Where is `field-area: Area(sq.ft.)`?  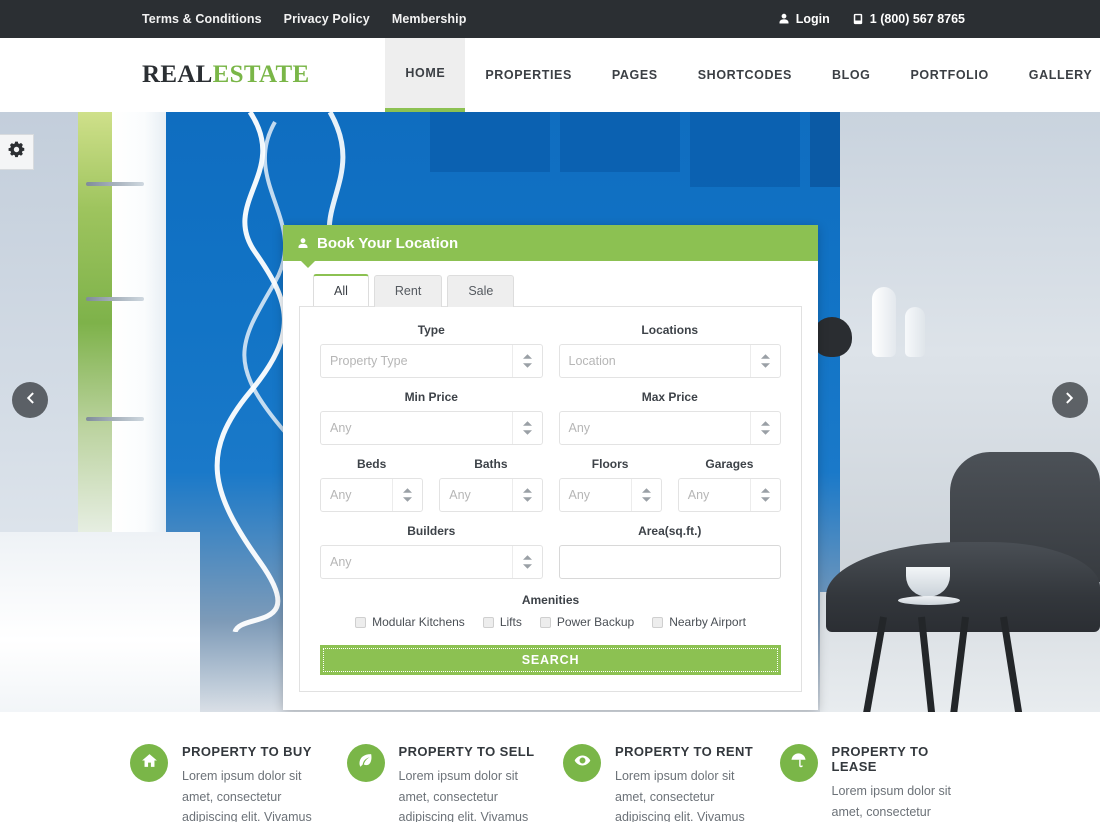 field-area: Area(sq.ft.) is located at coordinates (669, 551).